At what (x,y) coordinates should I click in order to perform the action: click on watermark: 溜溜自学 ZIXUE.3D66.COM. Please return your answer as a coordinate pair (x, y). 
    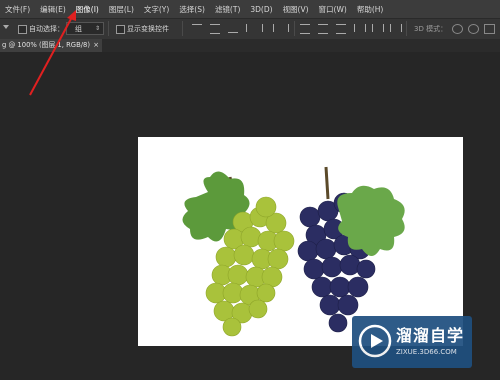
    Looking at the image, I should click on (412, 342).